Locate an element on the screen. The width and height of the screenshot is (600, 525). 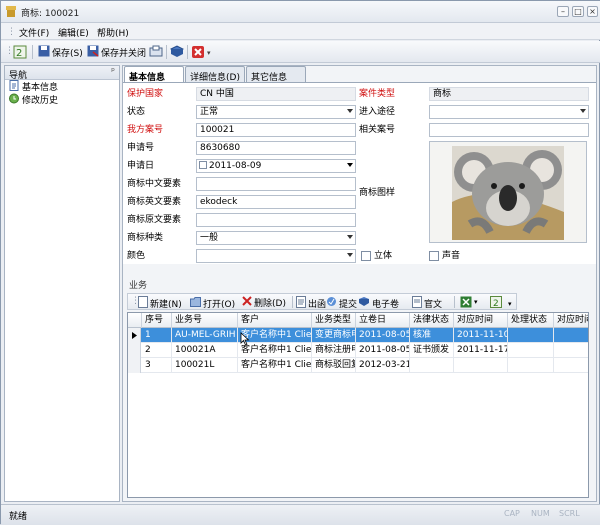
our-ref-field: 100021 is located at coordinates (276, 130).